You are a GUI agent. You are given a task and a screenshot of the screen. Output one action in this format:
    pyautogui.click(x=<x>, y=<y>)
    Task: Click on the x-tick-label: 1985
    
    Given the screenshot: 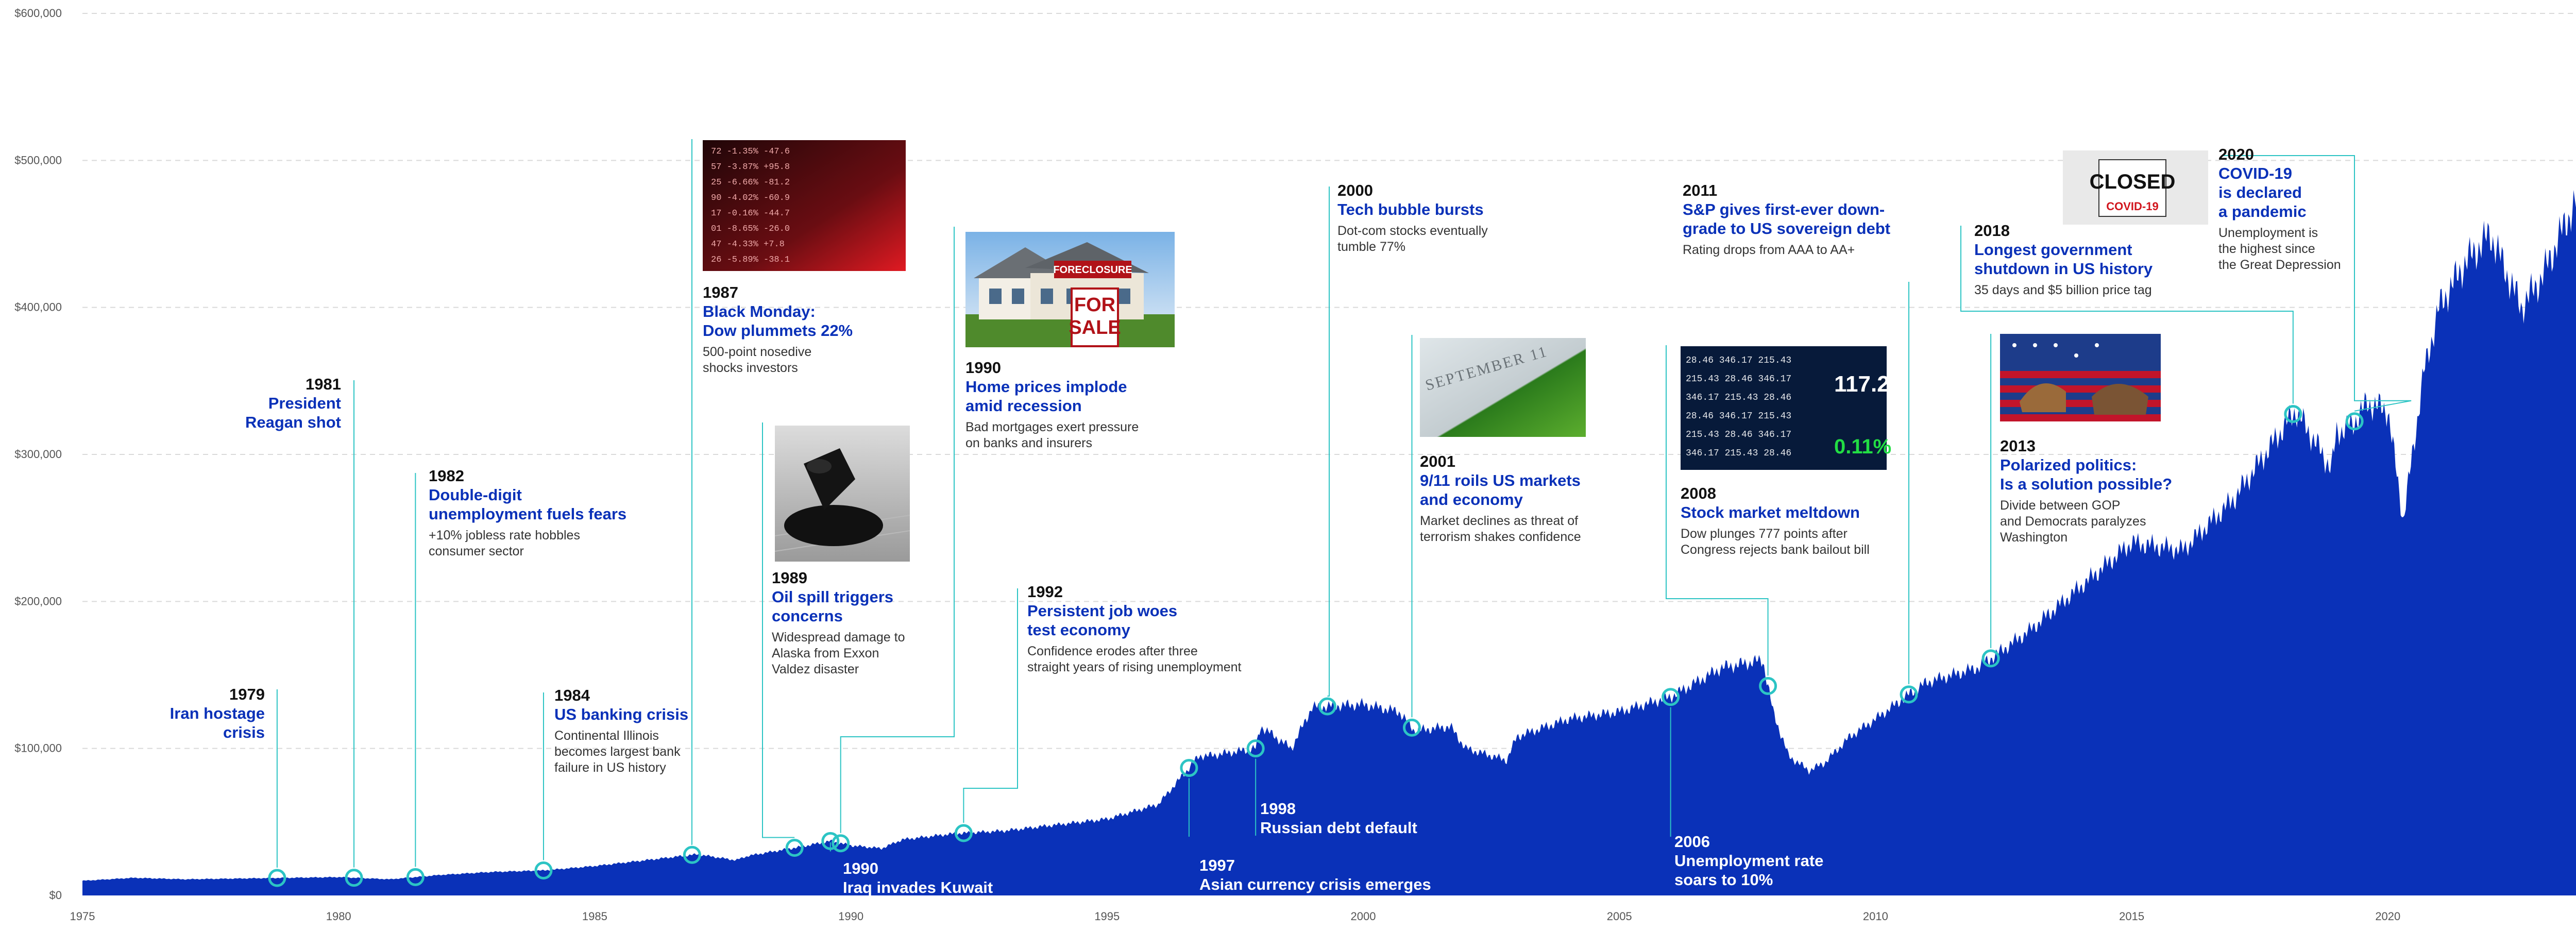 What is the action you would take?
    pyautogui.click(x=594, y=917)
    